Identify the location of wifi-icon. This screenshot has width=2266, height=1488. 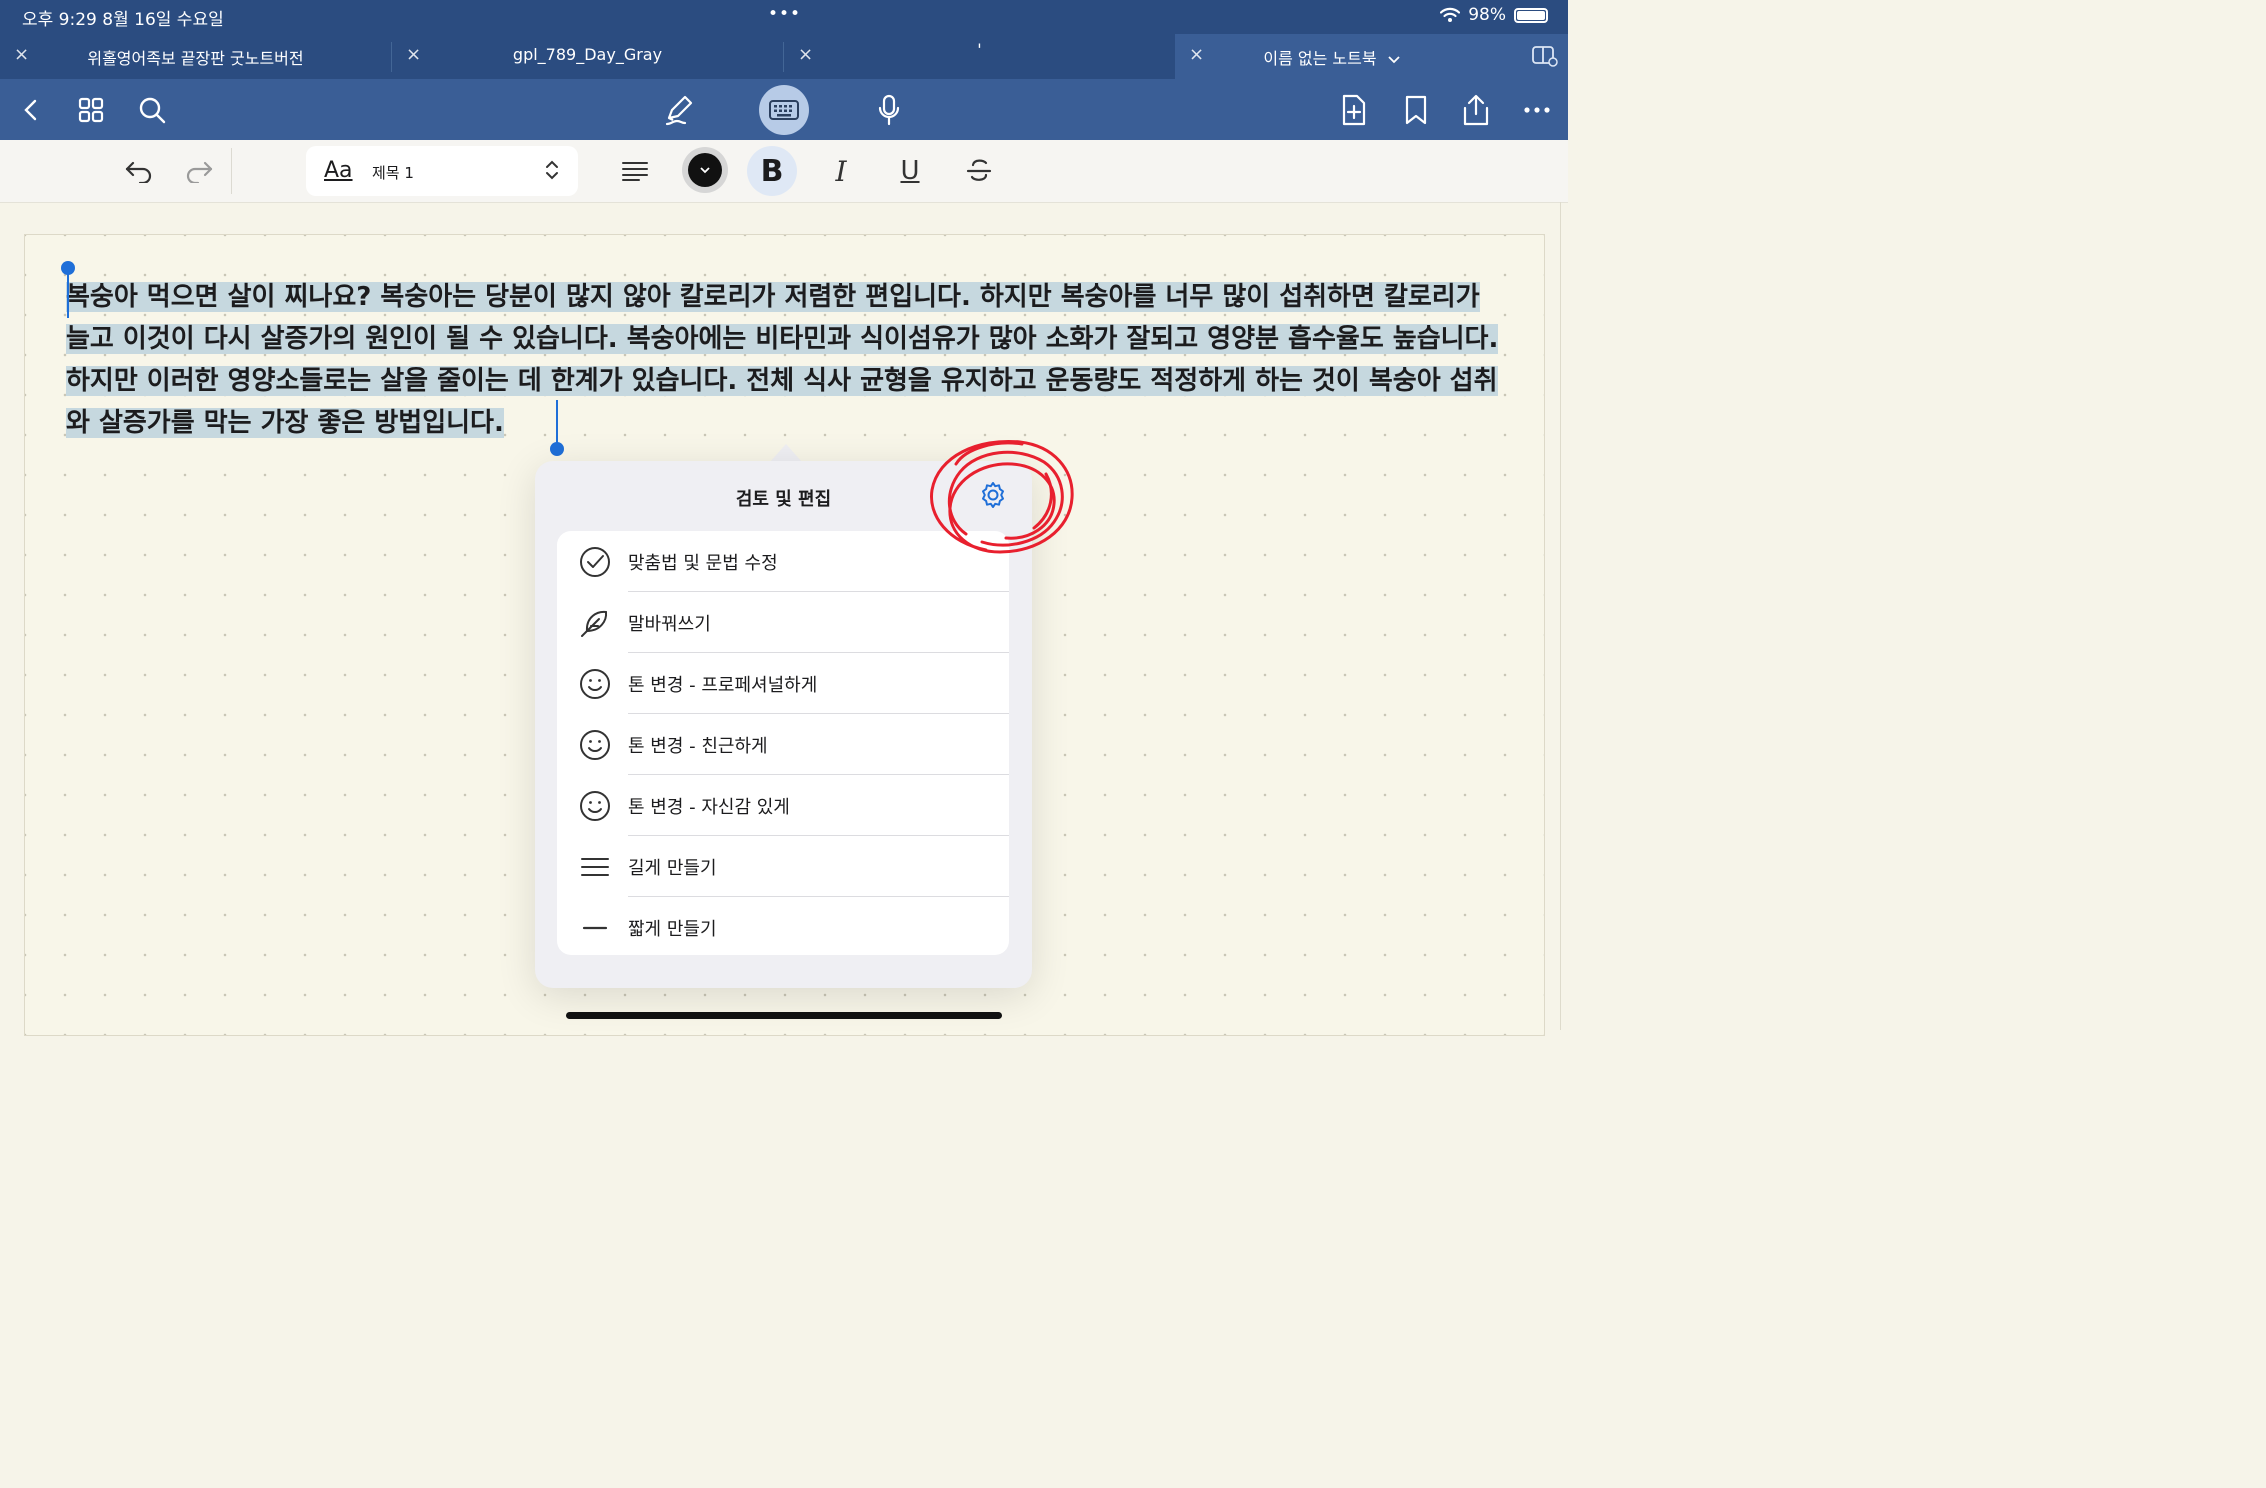
(1450, 14).